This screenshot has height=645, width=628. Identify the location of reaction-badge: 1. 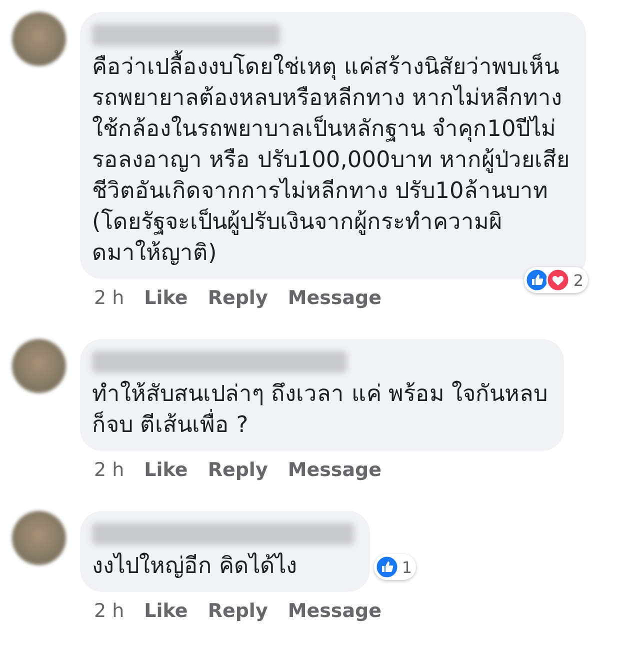
(395, 567).